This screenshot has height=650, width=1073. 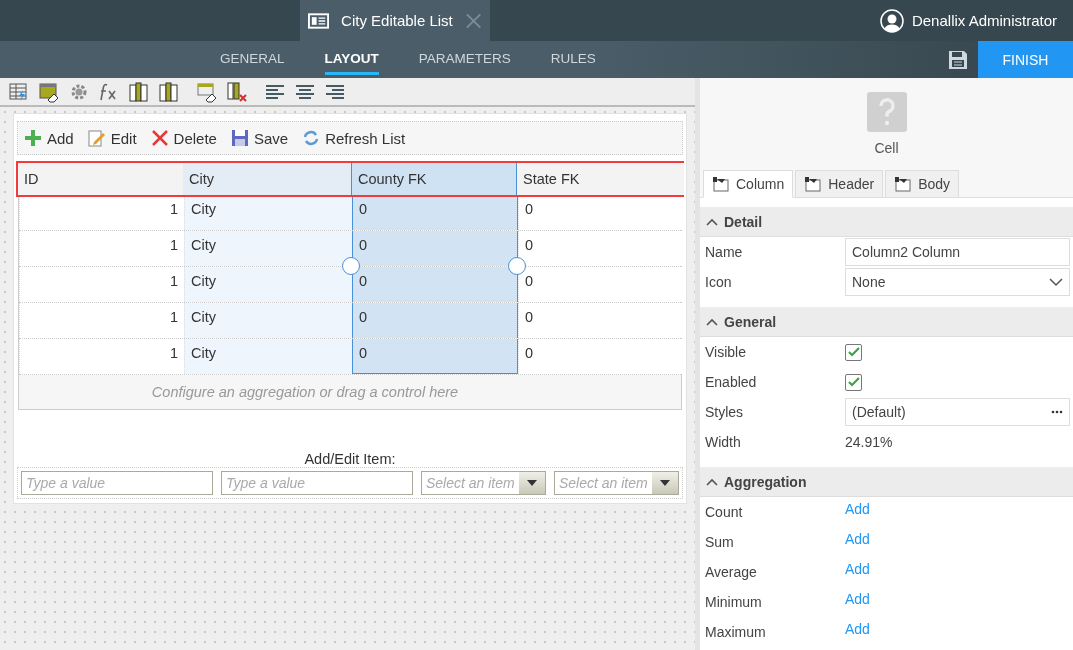 What do you see at coordinates (169, 91) in the screenshot?
I see `insert-column-right-icon` at bounding box center [169, 91].